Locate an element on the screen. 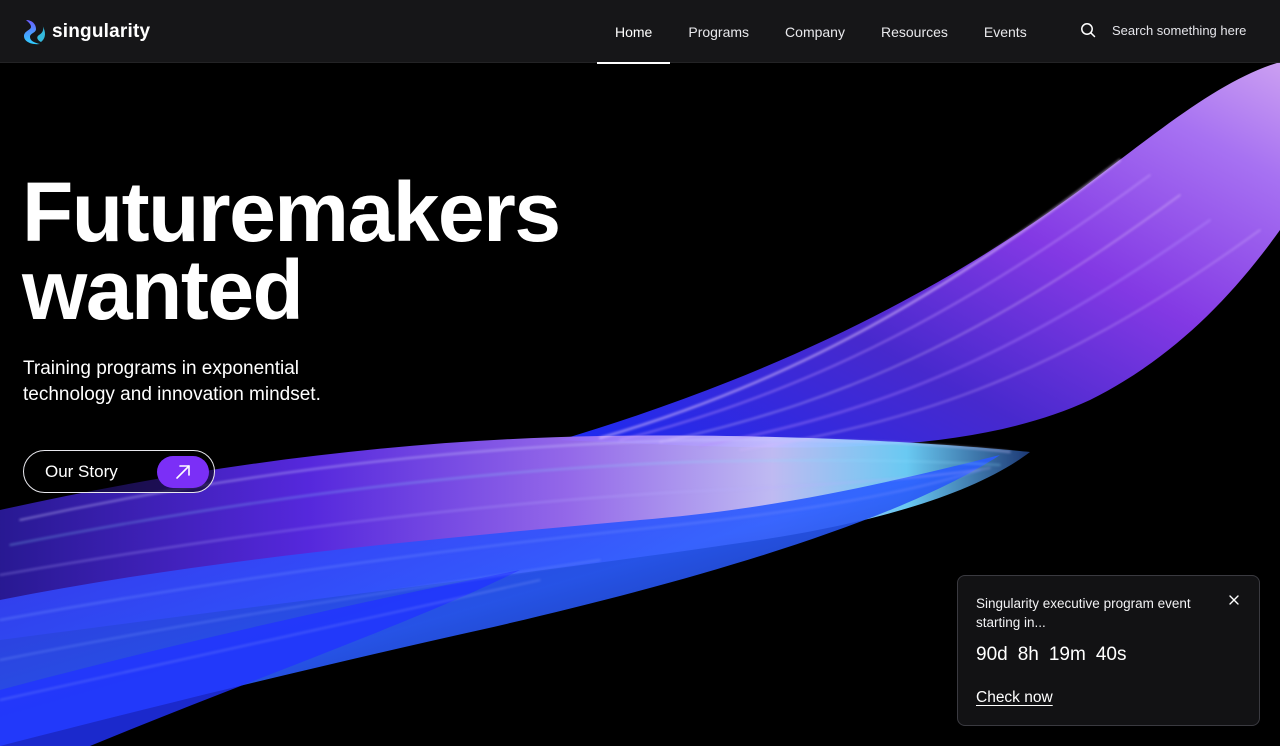  our-story-label: Our Story is located at coordinates (81, 471).